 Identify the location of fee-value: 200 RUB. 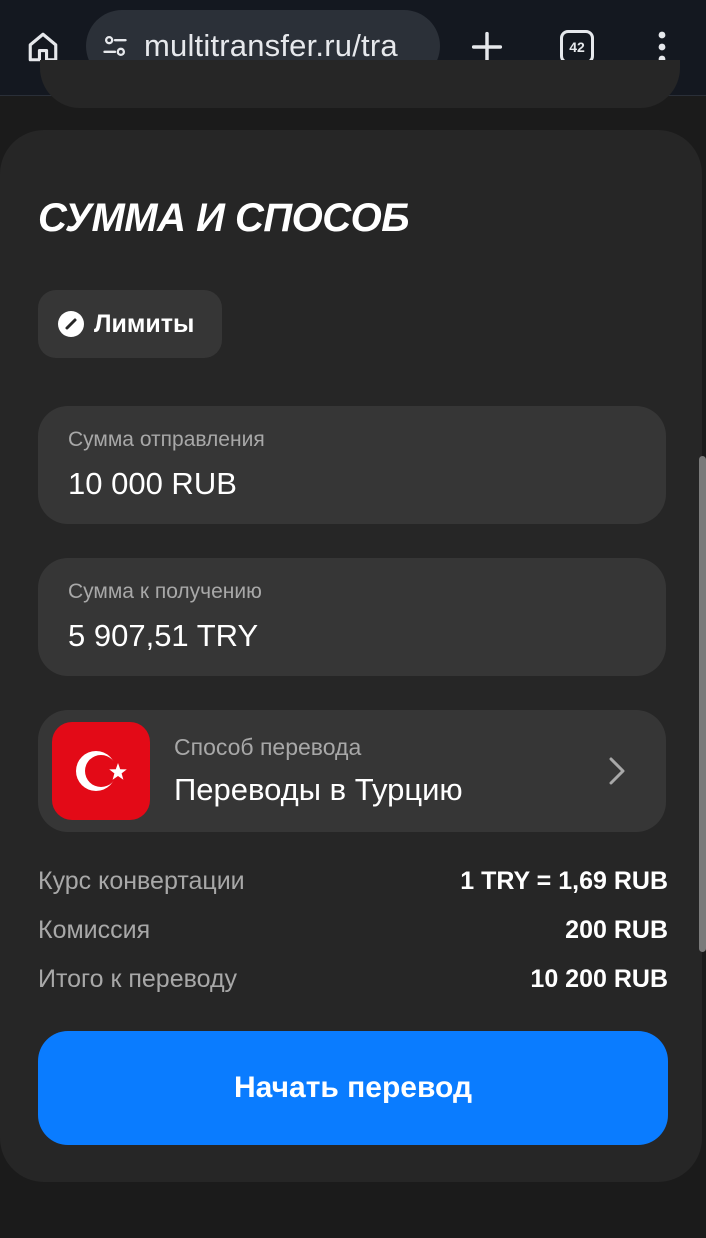
(616, 929).